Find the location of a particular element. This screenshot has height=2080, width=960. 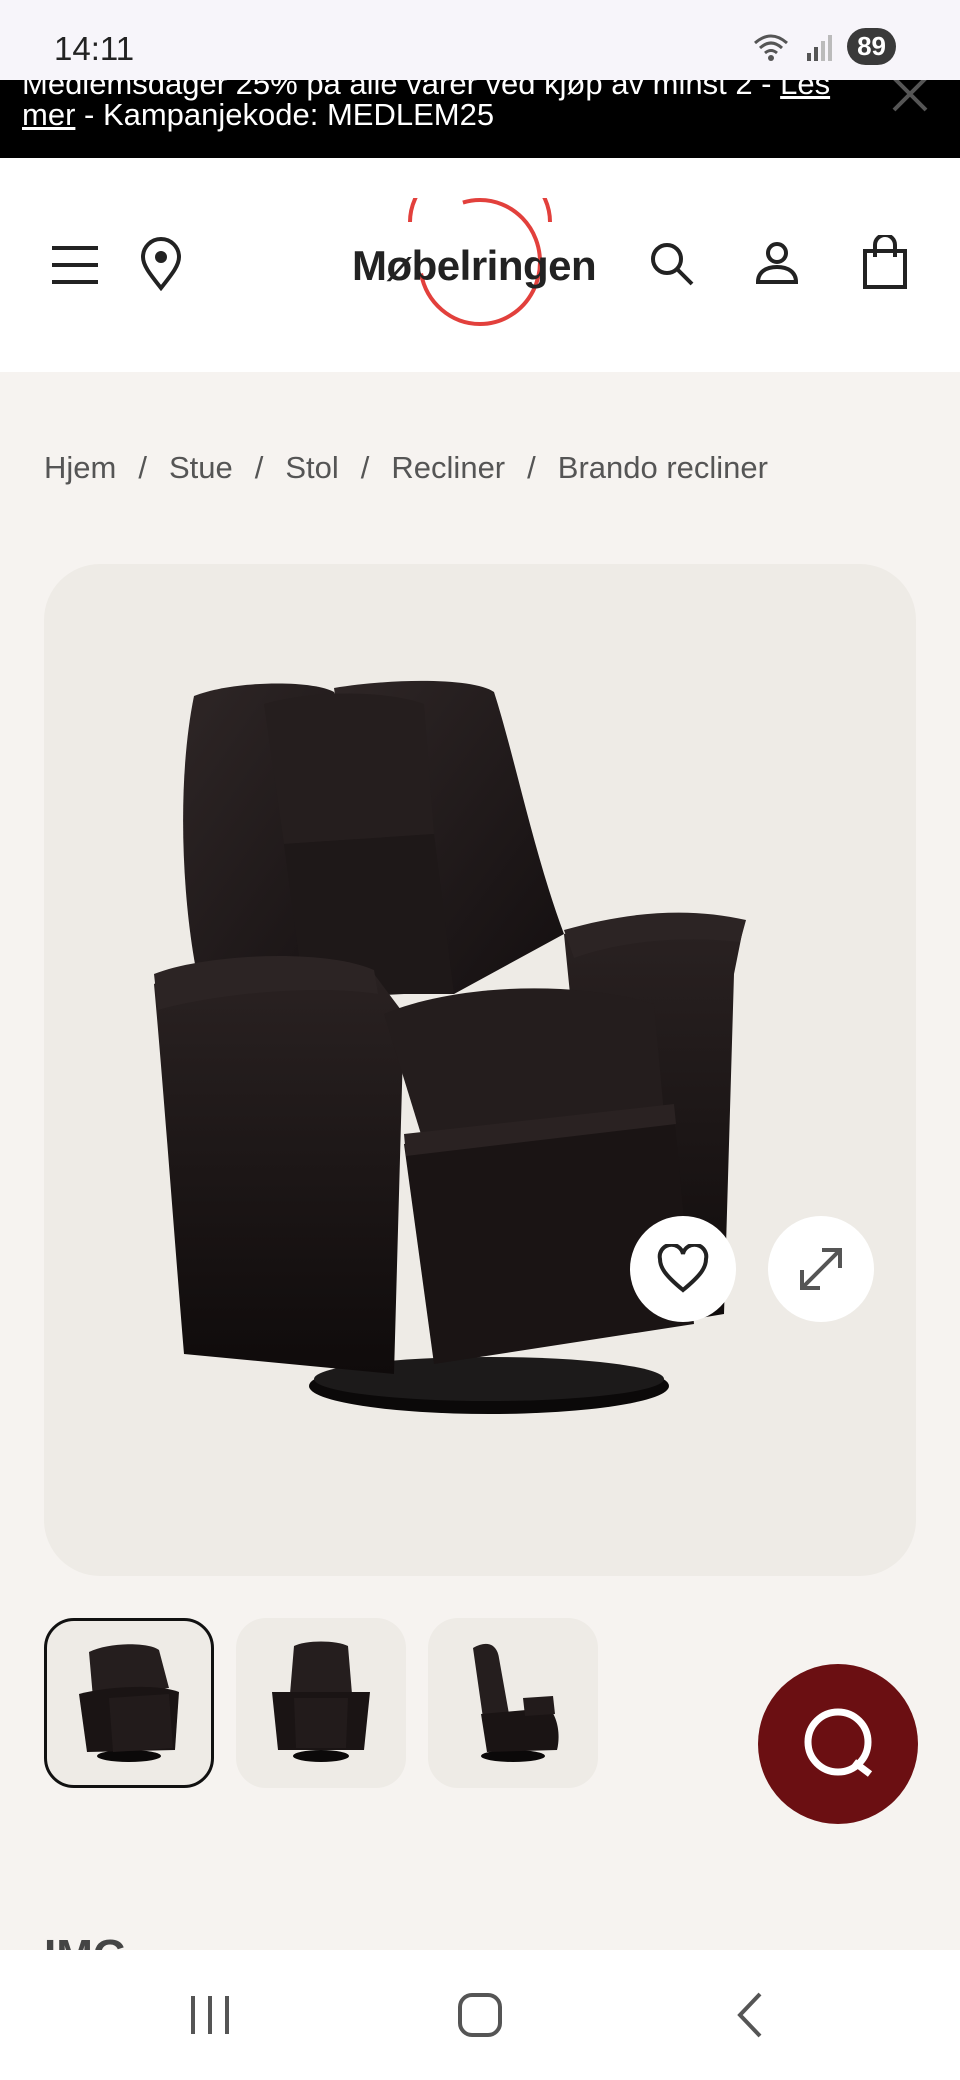

close-icon is located at coordinates (910, 97).